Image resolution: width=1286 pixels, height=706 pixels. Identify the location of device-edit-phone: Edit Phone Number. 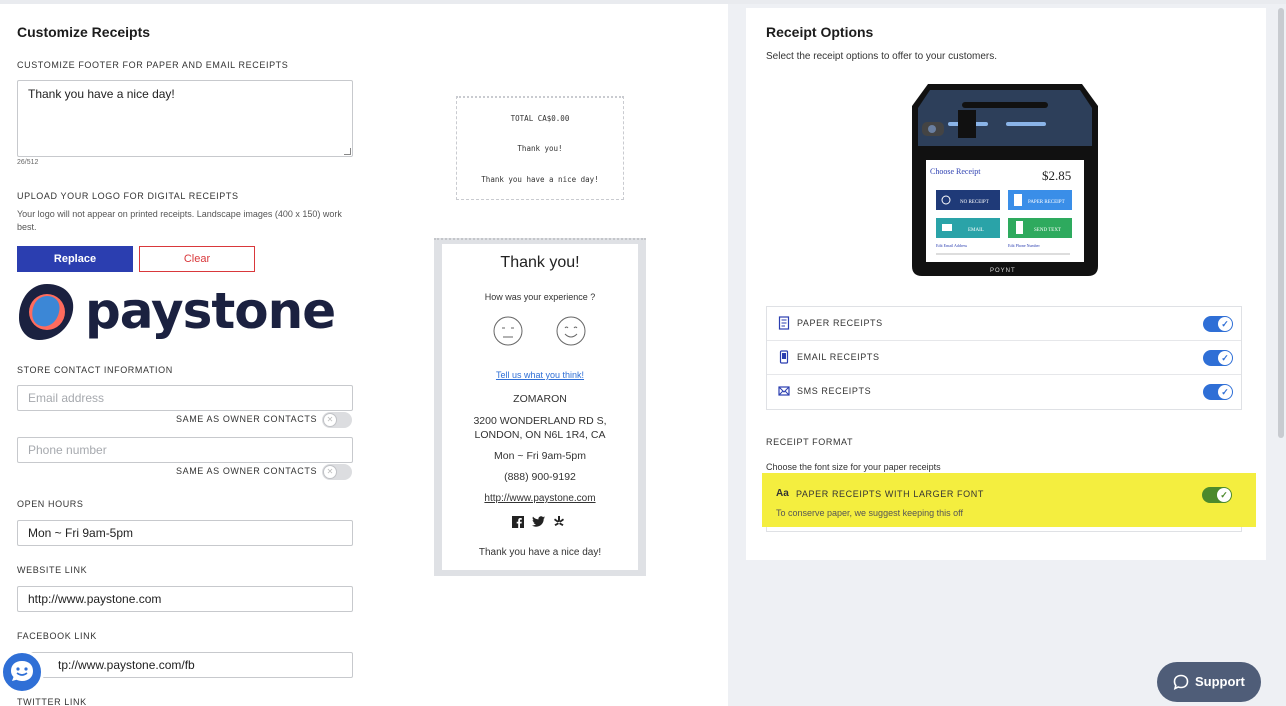
(1024, 245).